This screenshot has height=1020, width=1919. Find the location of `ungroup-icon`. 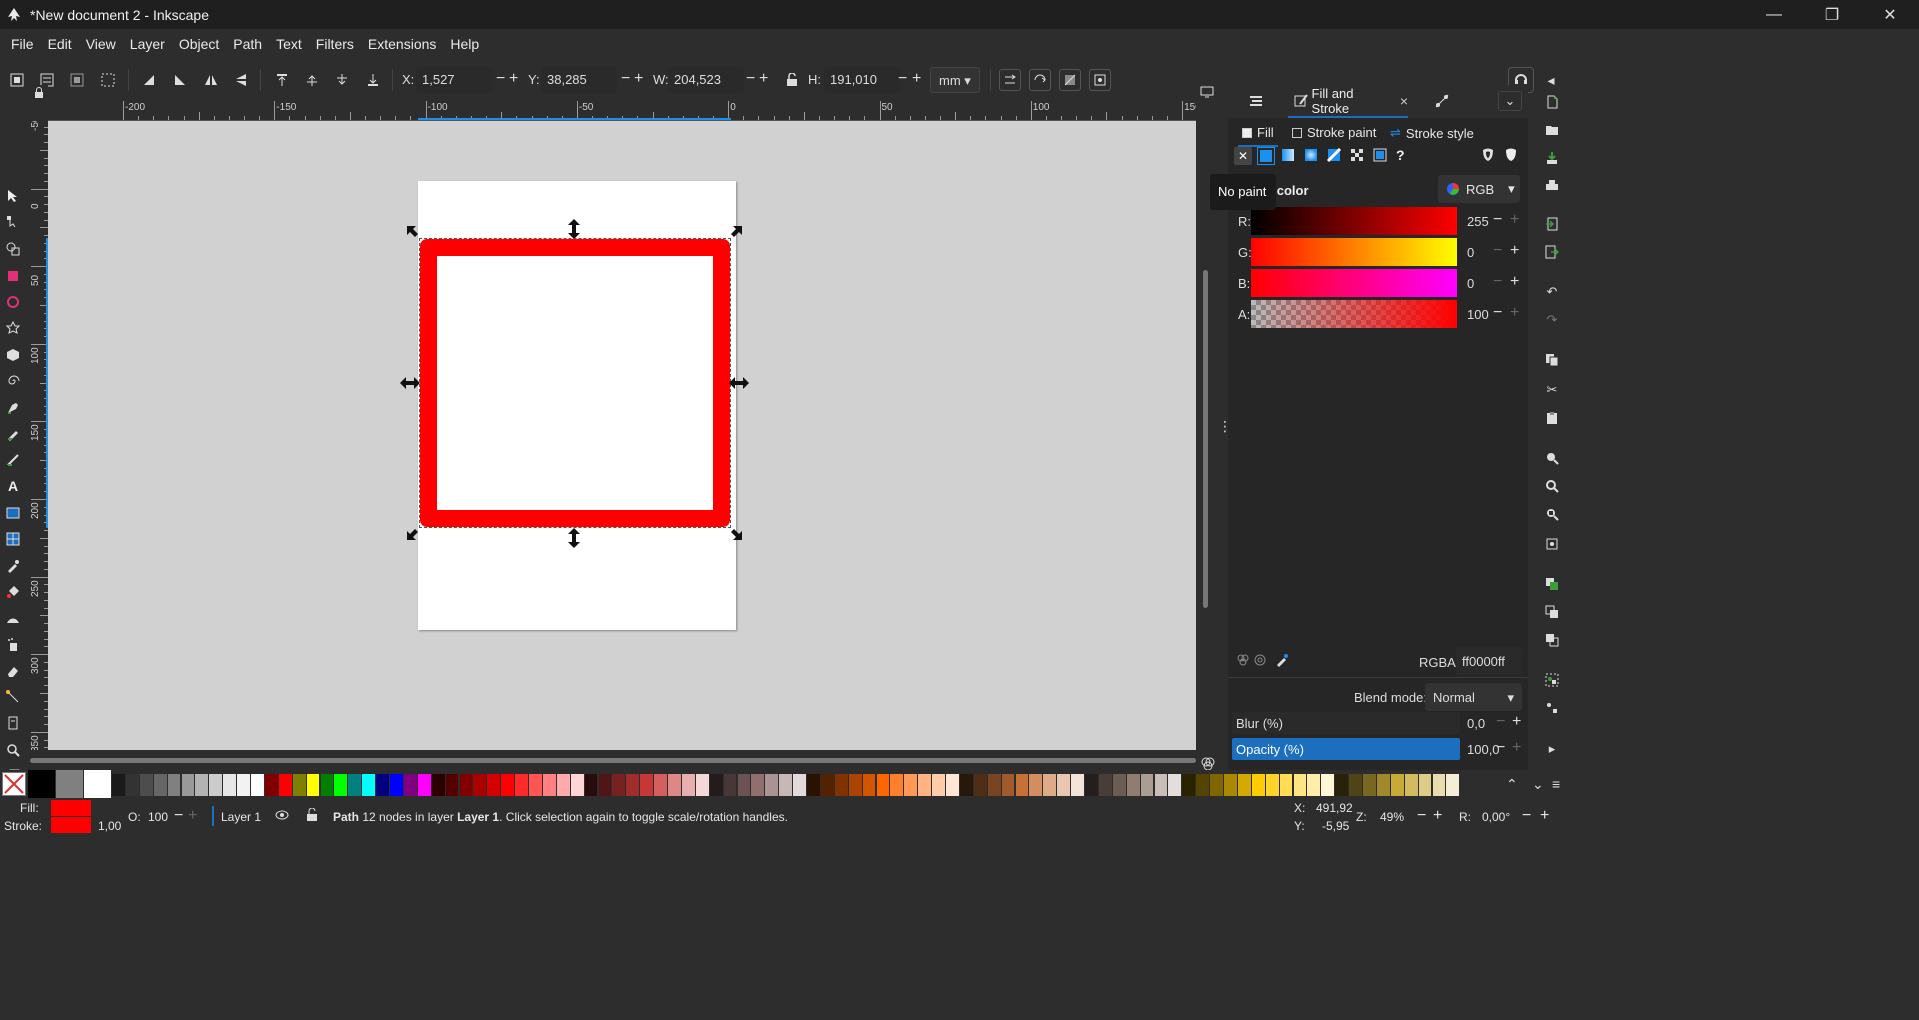

ungroup-icon is located at coordinates (1552, 708).